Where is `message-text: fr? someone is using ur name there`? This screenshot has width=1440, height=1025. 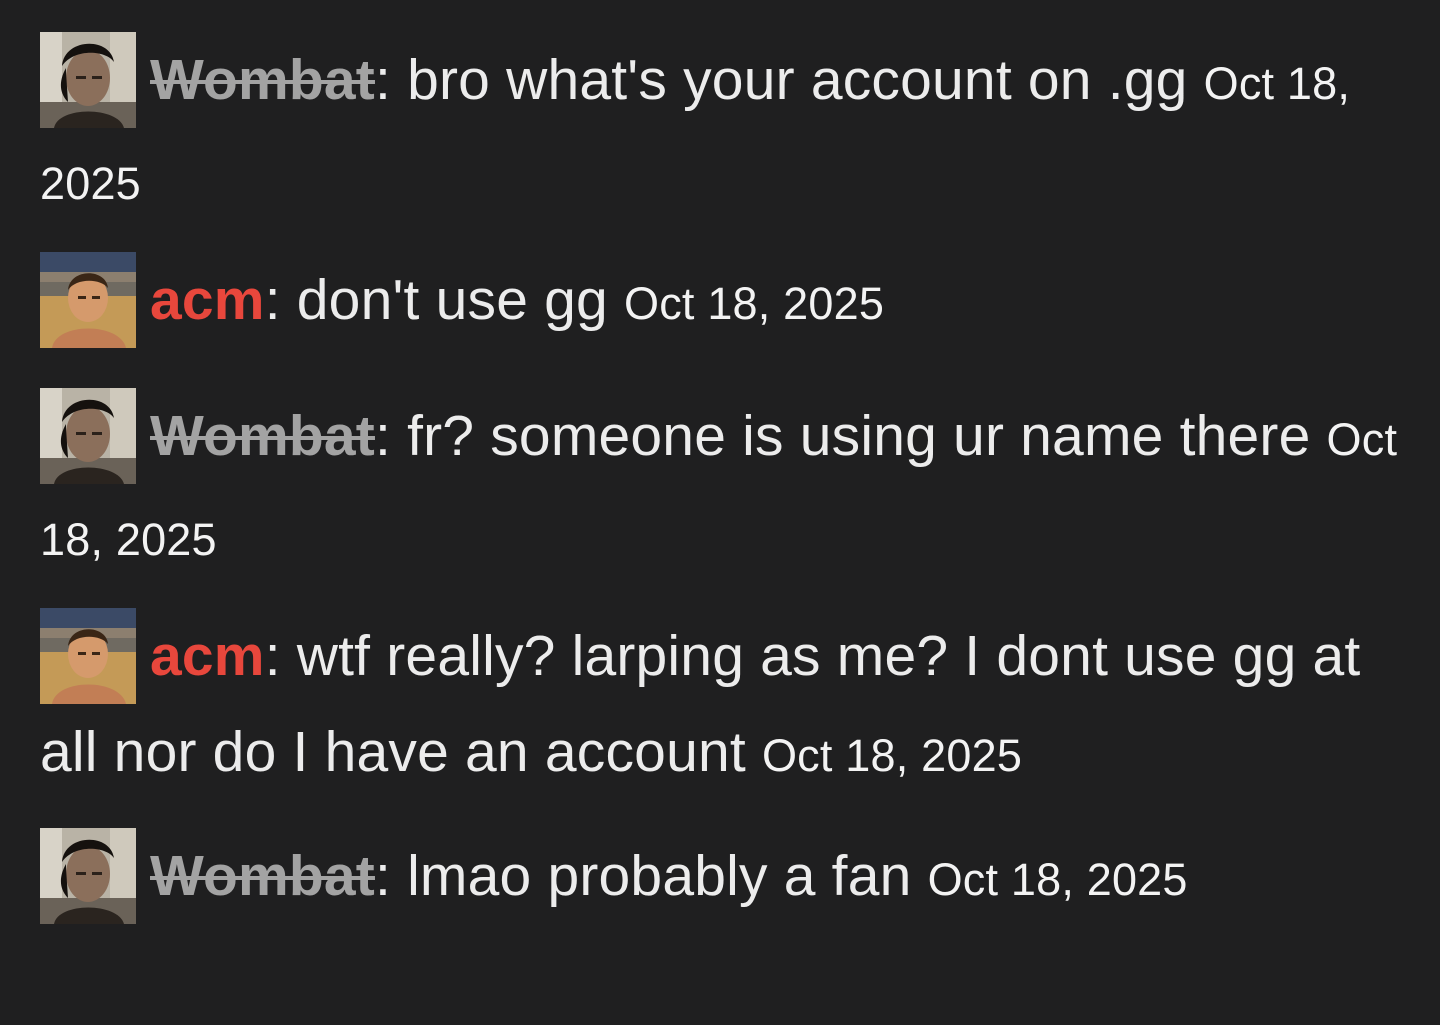 message-text: fr? someone is using ur name there is located at coordinates (859, 436).